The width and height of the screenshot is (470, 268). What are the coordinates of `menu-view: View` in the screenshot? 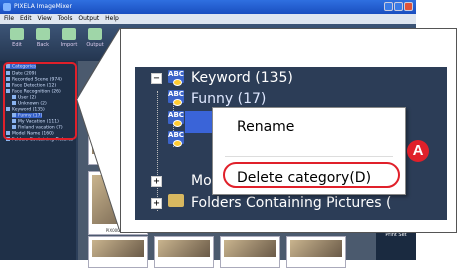 It's located at (45, 19).